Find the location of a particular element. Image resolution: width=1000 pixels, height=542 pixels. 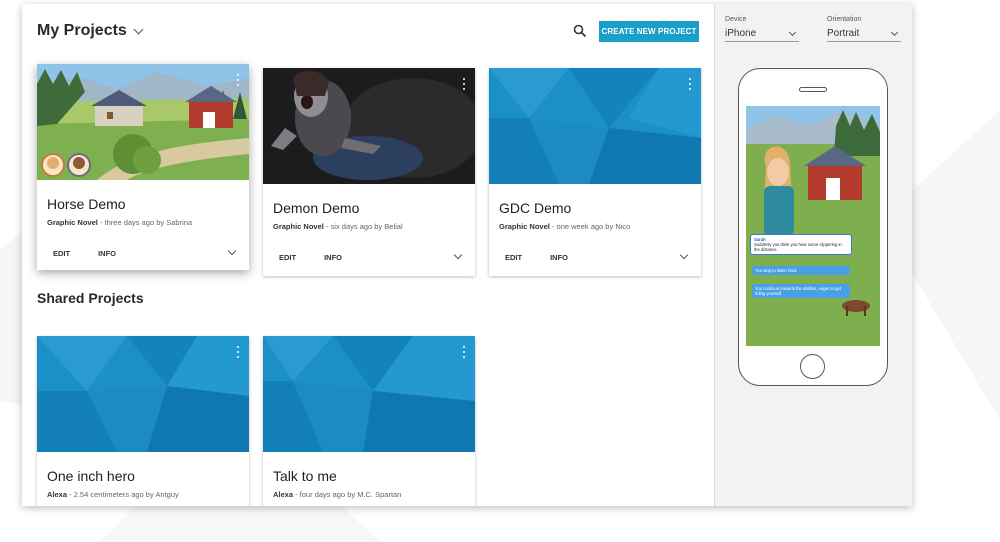

project-name: GDC Demo is located at coordinates (535, 208).